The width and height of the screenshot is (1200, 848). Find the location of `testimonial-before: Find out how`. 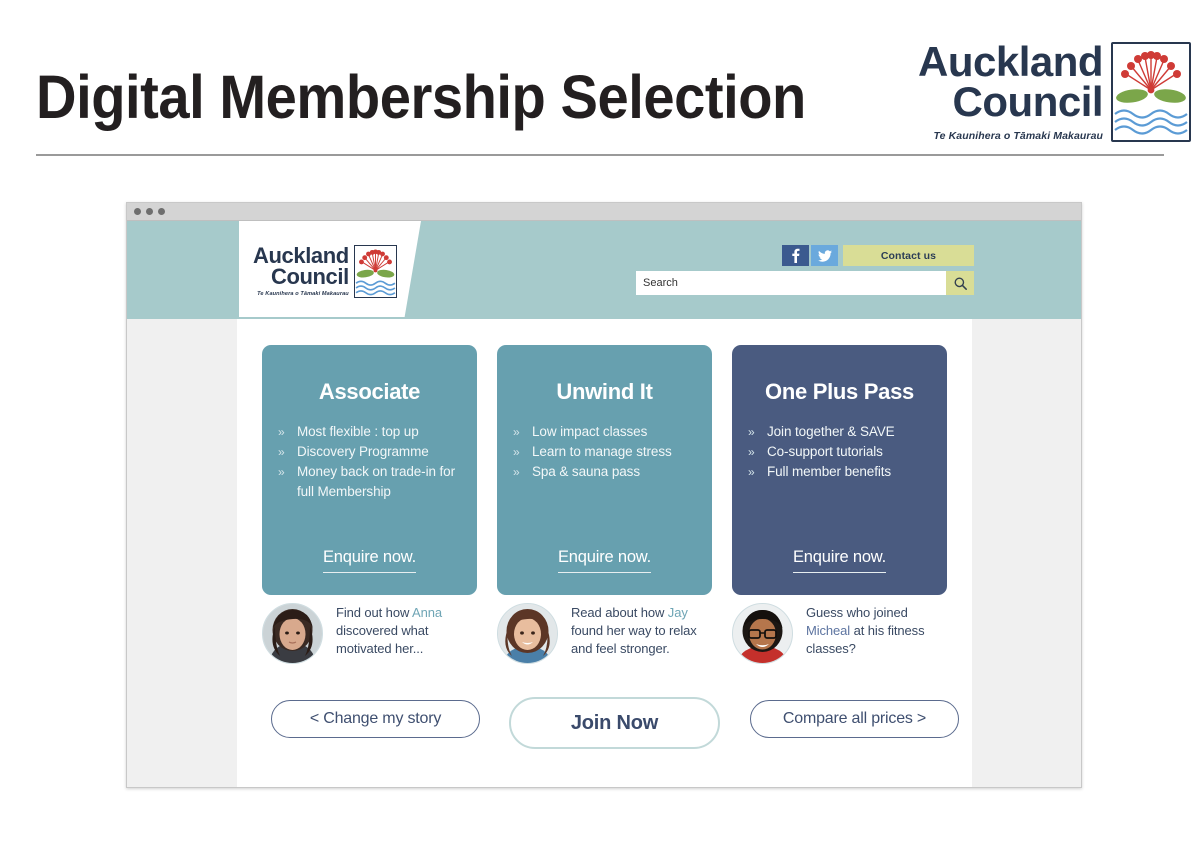

testimonial-before: Find out how is located at coordinates (374, 612).